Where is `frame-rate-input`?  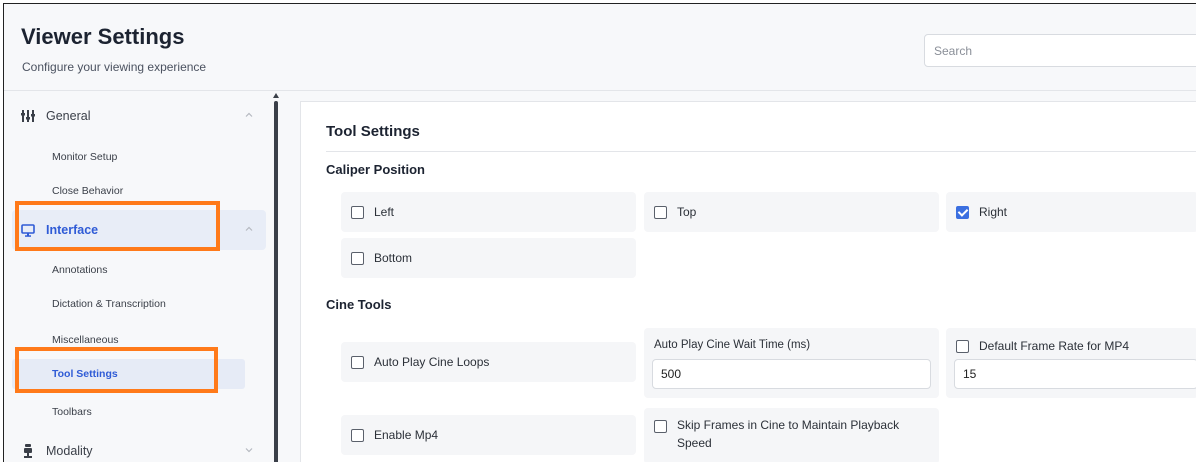 frame-rate-input is located at coordinates (1075, 374).